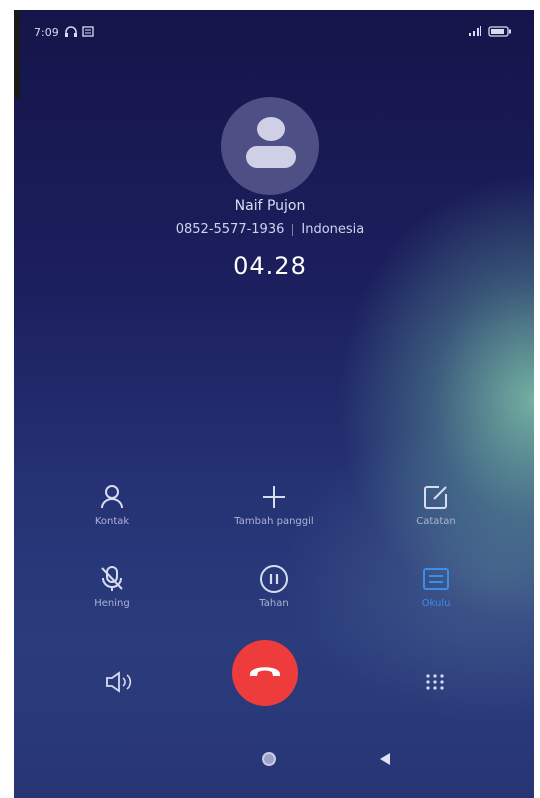  I want to click on hold-button: Tahan, so click(274, 585).